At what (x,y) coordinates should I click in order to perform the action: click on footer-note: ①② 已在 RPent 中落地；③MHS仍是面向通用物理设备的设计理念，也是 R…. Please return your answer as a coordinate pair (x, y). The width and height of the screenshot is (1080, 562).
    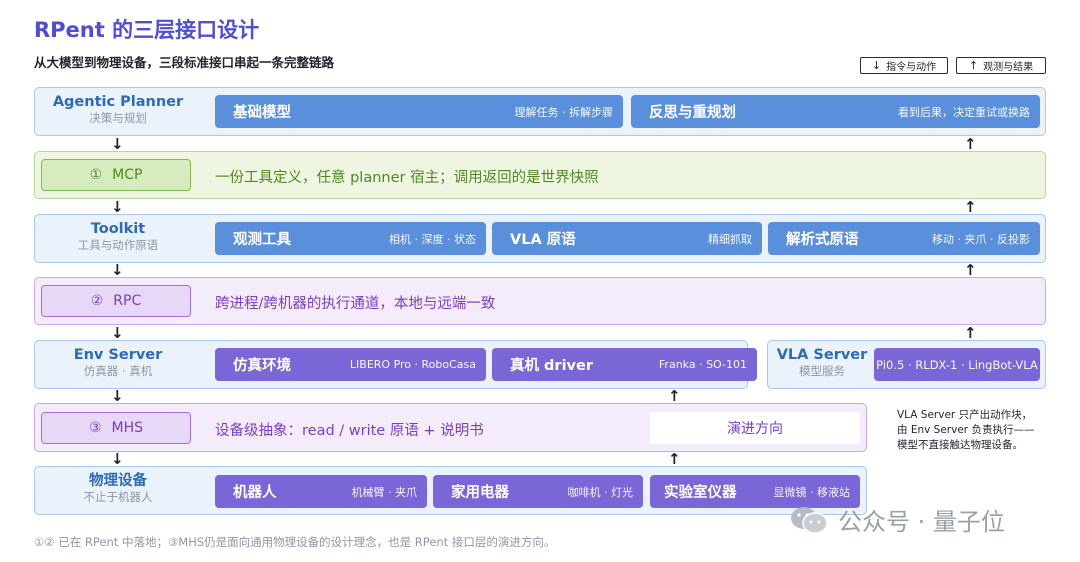
    Looking at the image, I should click on (295, 542).